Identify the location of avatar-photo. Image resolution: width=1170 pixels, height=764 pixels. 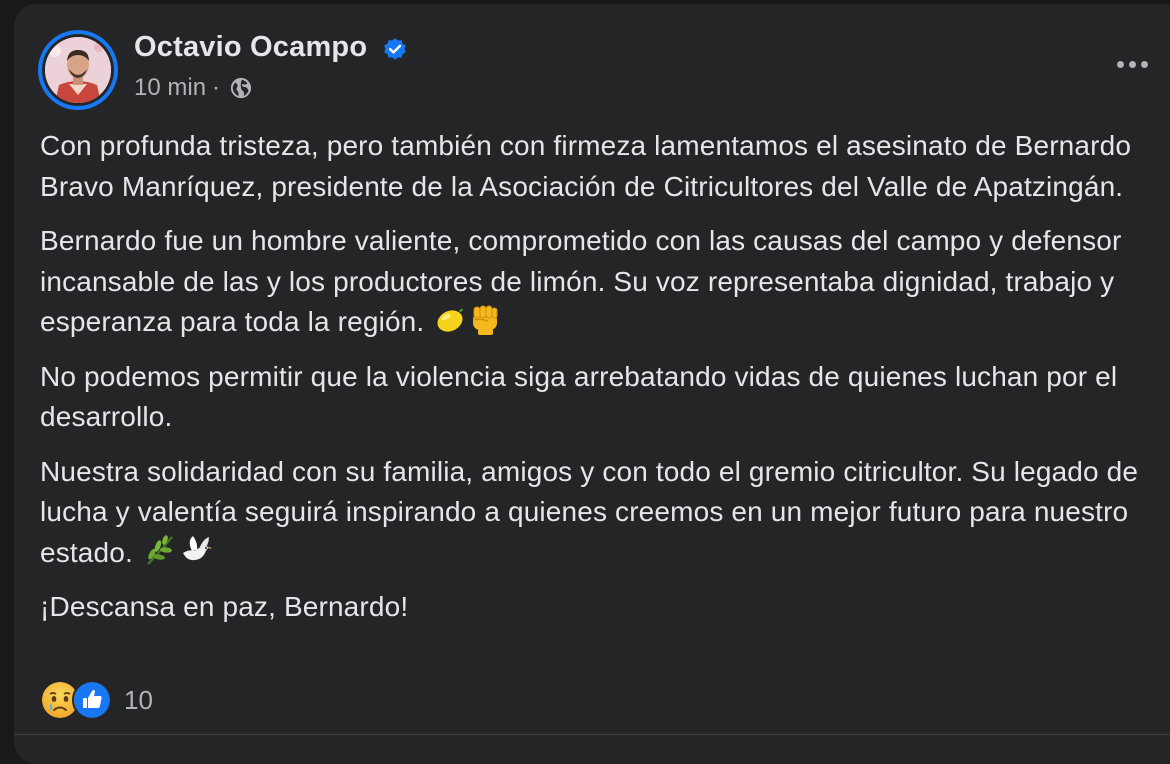
(78, 70).